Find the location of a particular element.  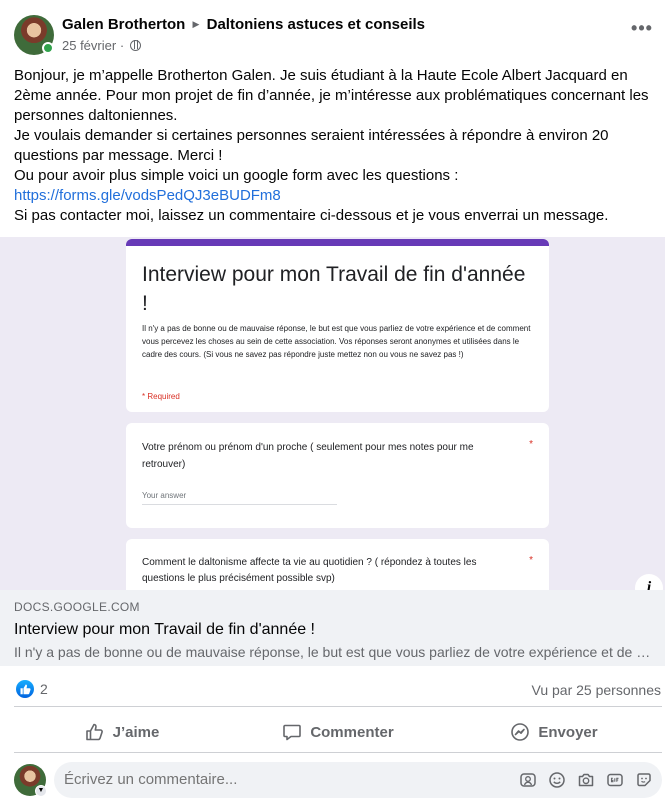

reactions-count: 2 is located at coordinates (44, 689).